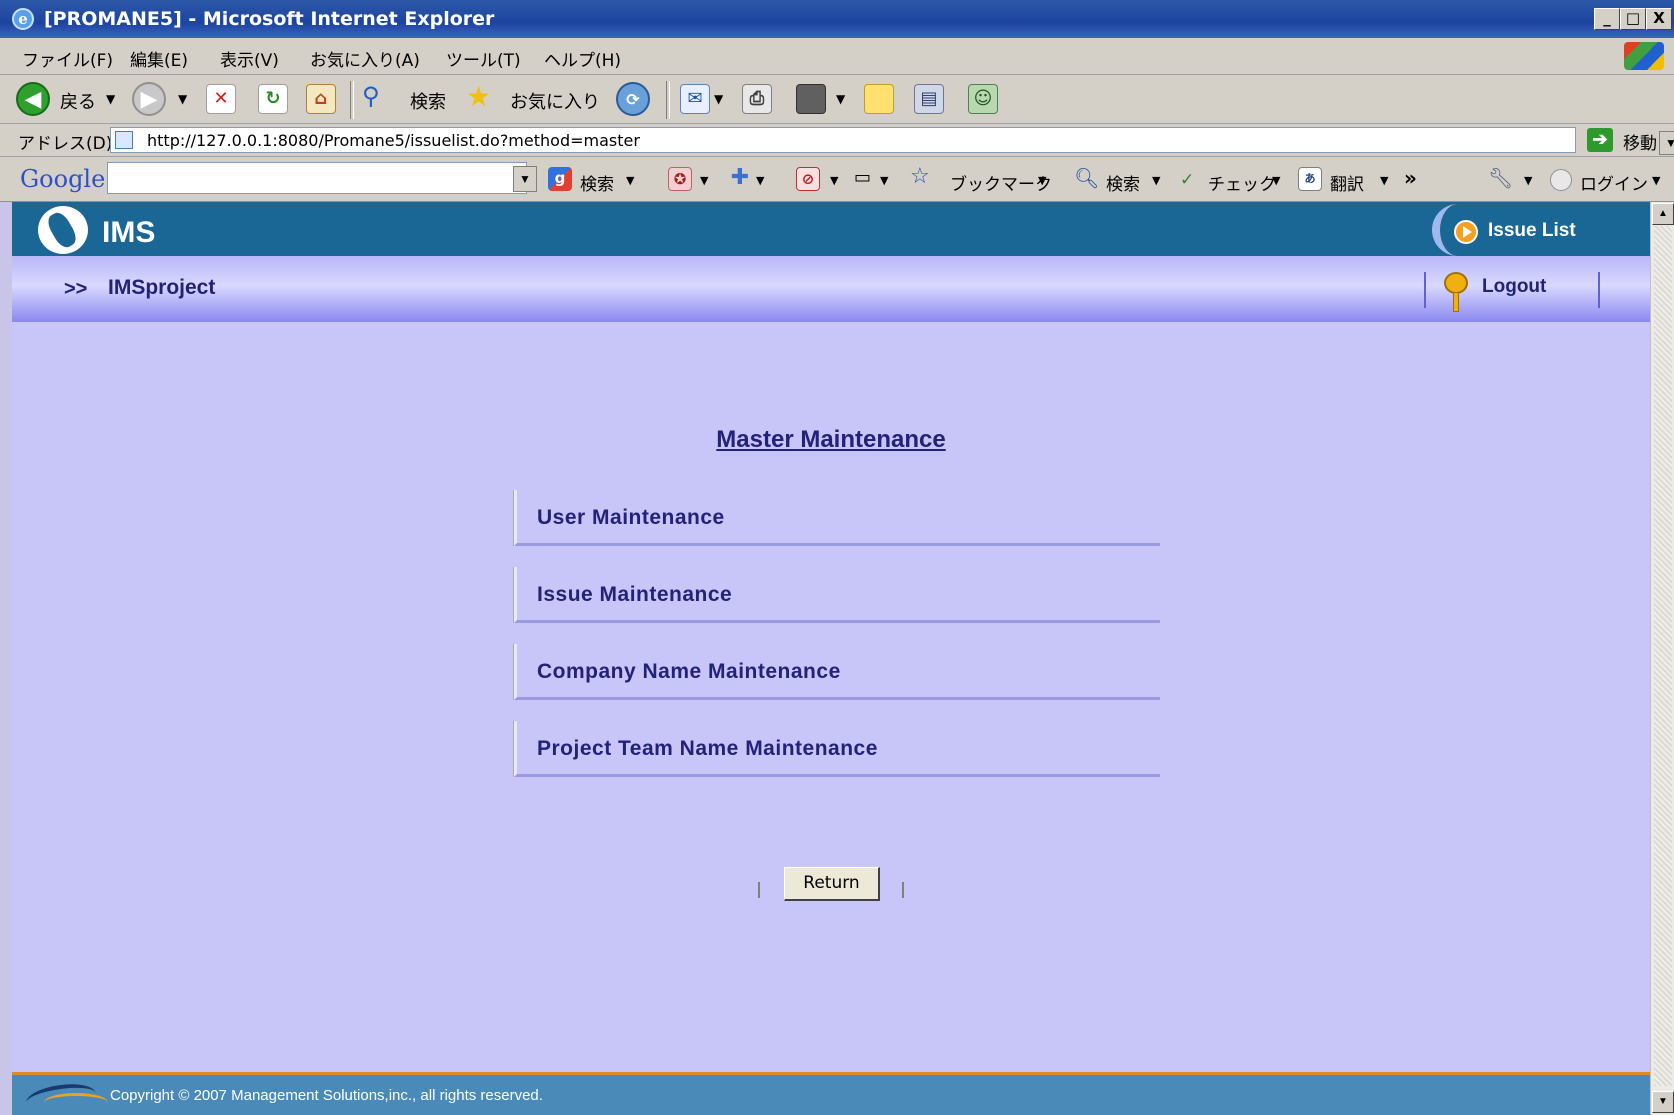 The height and width of the screenshot is (1115, 1674). Describe the element at coordinates (221, 99) in the screenshot. I see `stop-icon: ✕` at that location.